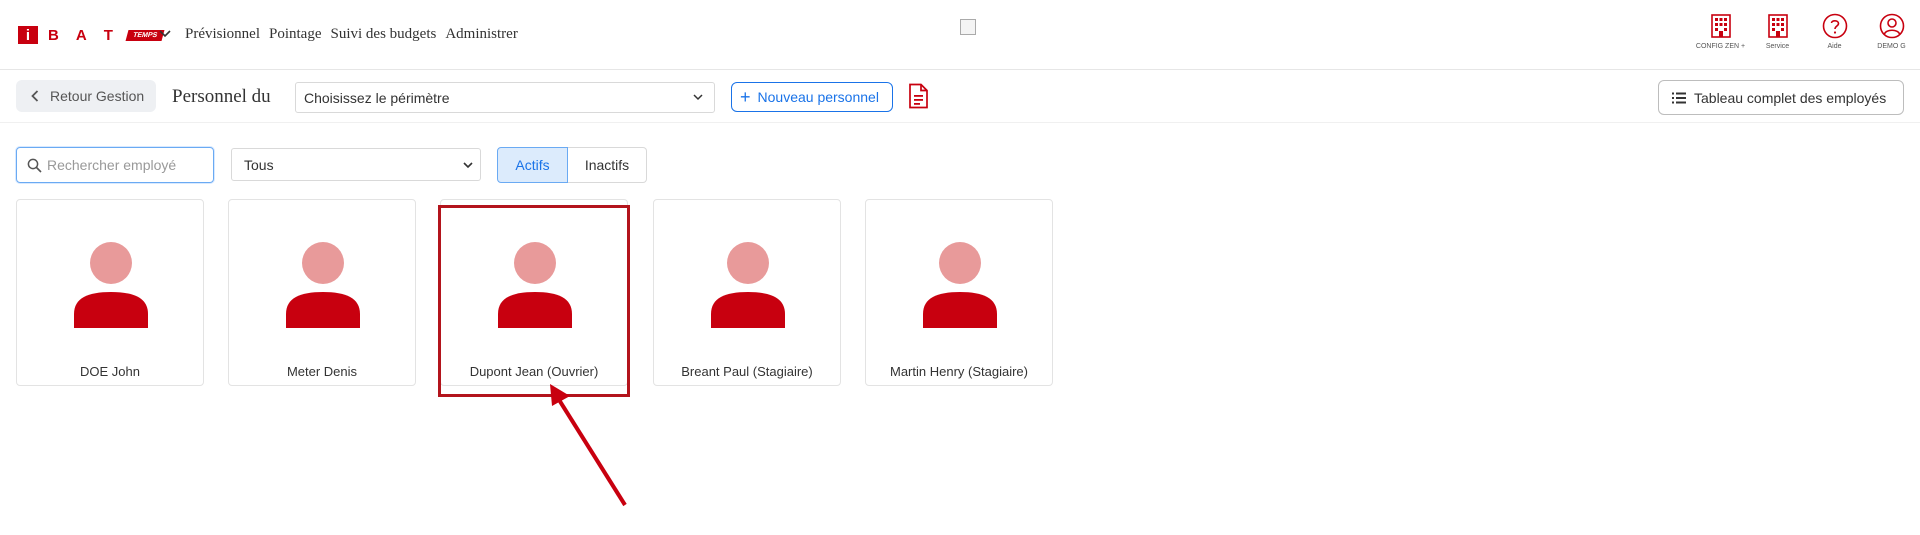  I want to click on logo-letter: A, so click(81, 35).